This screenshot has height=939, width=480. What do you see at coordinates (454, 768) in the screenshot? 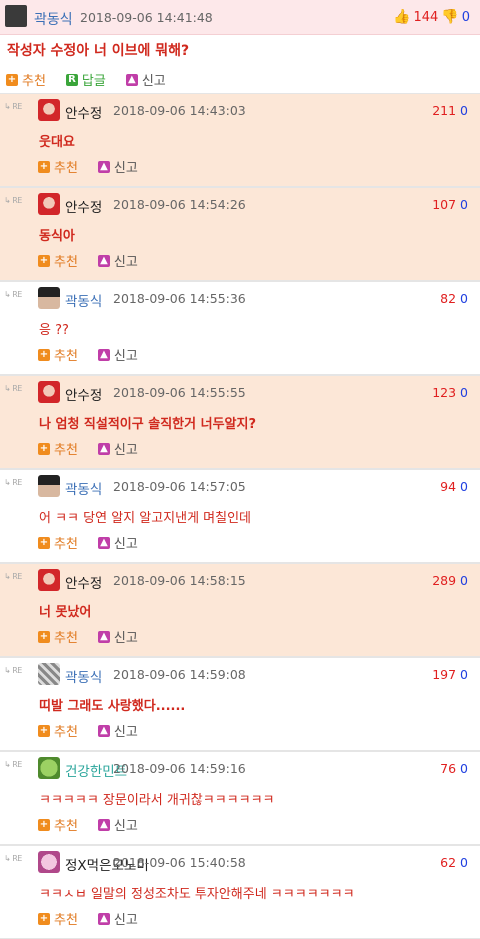
I see `comment-votes: 76 0` at bounding box center [454, 768].